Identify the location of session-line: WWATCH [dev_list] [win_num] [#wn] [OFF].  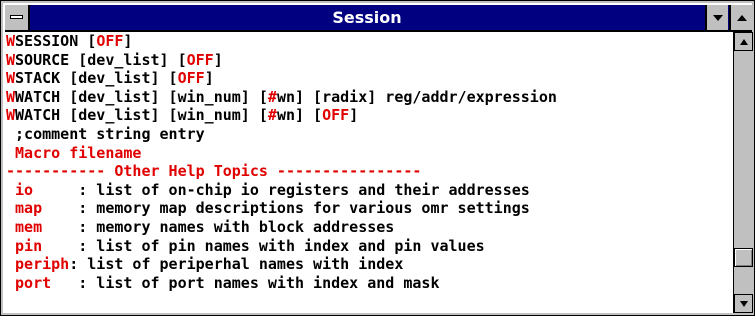
(369, 115).